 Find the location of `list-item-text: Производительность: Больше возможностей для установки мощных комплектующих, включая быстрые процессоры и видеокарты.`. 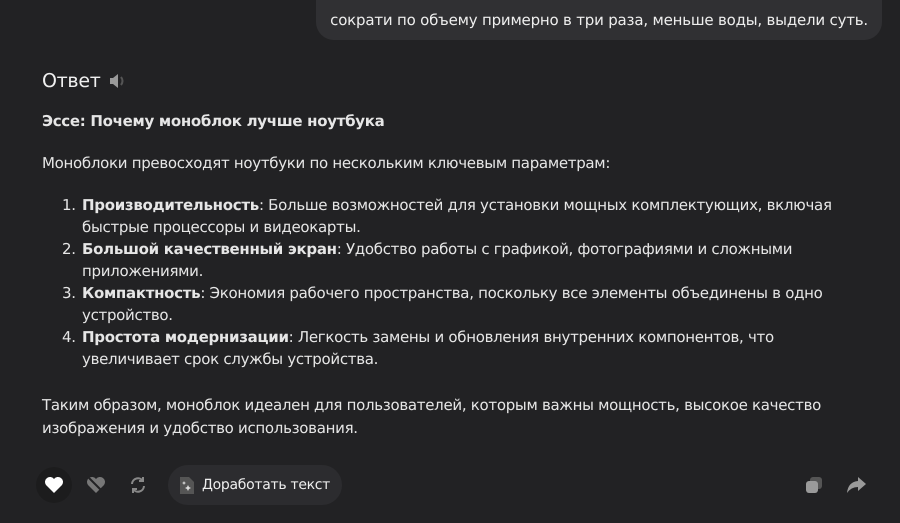

list-item-text: Производительность: Больше возможностей для установки мощных комплектующих, включая быстрые процессоры и видеокарты. is located at coordinates (457, 216).